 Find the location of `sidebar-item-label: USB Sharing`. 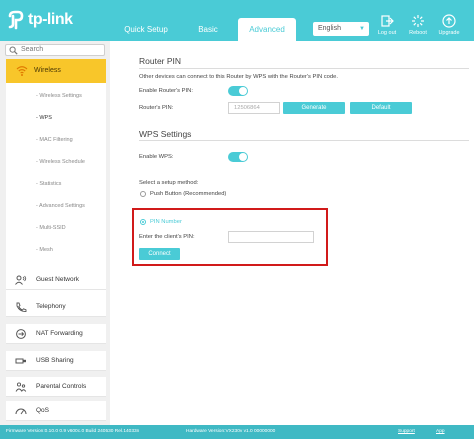

sidebar-item-label: USB Sharing is located at coordinates (55, 360).